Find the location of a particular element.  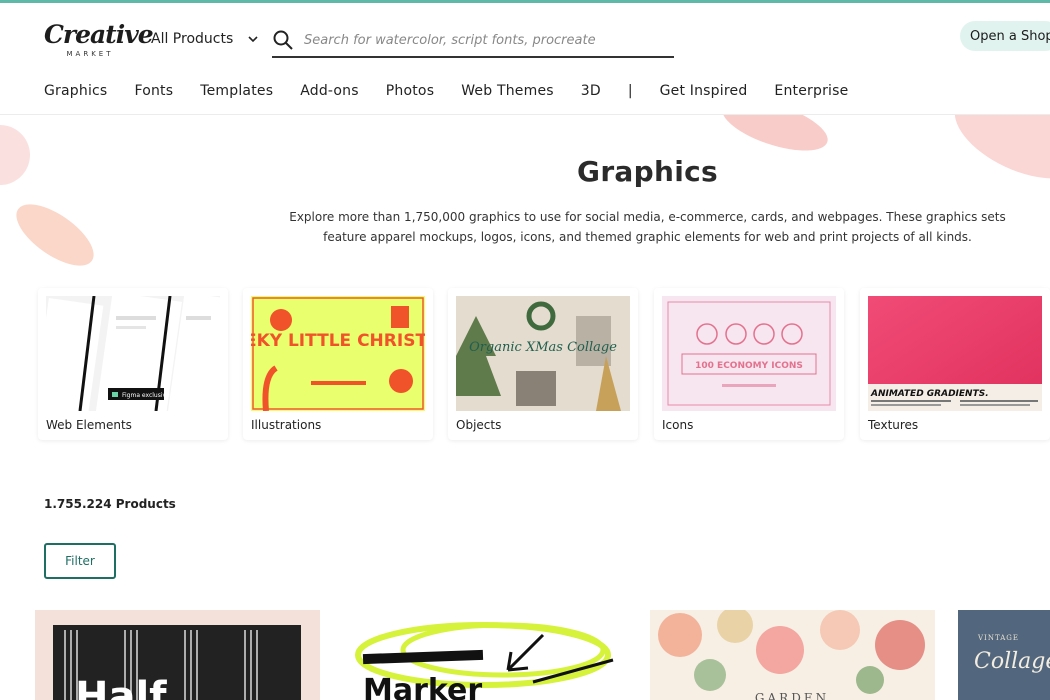

category-thumbnail: Figma exclusive is located at coordinates (133, 353).